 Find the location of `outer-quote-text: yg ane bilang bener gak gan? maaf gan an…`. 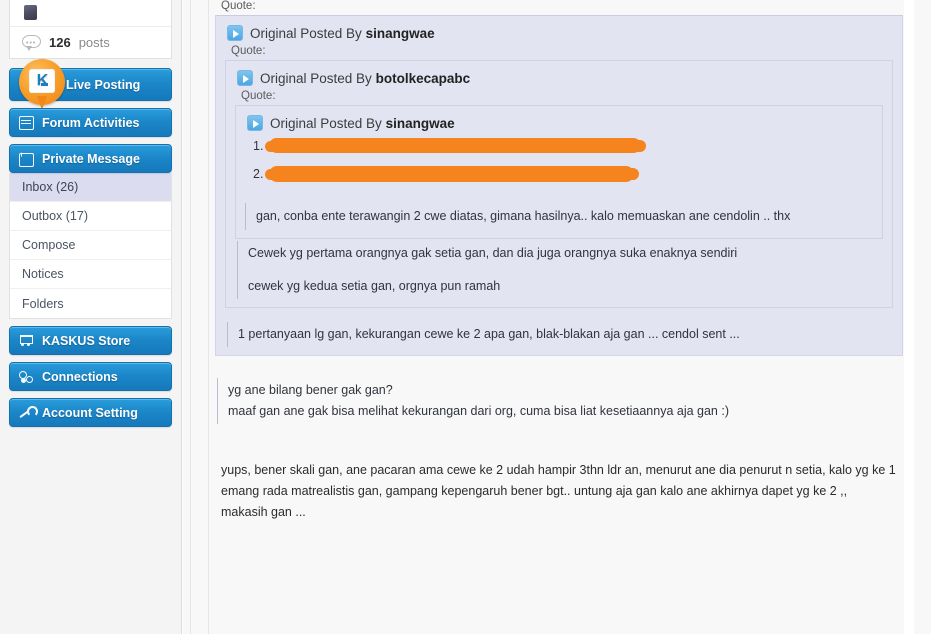

outer-quote-text: yg ane bilang bener gak gan? maaf gan an… is located at coordinates (560, 401).